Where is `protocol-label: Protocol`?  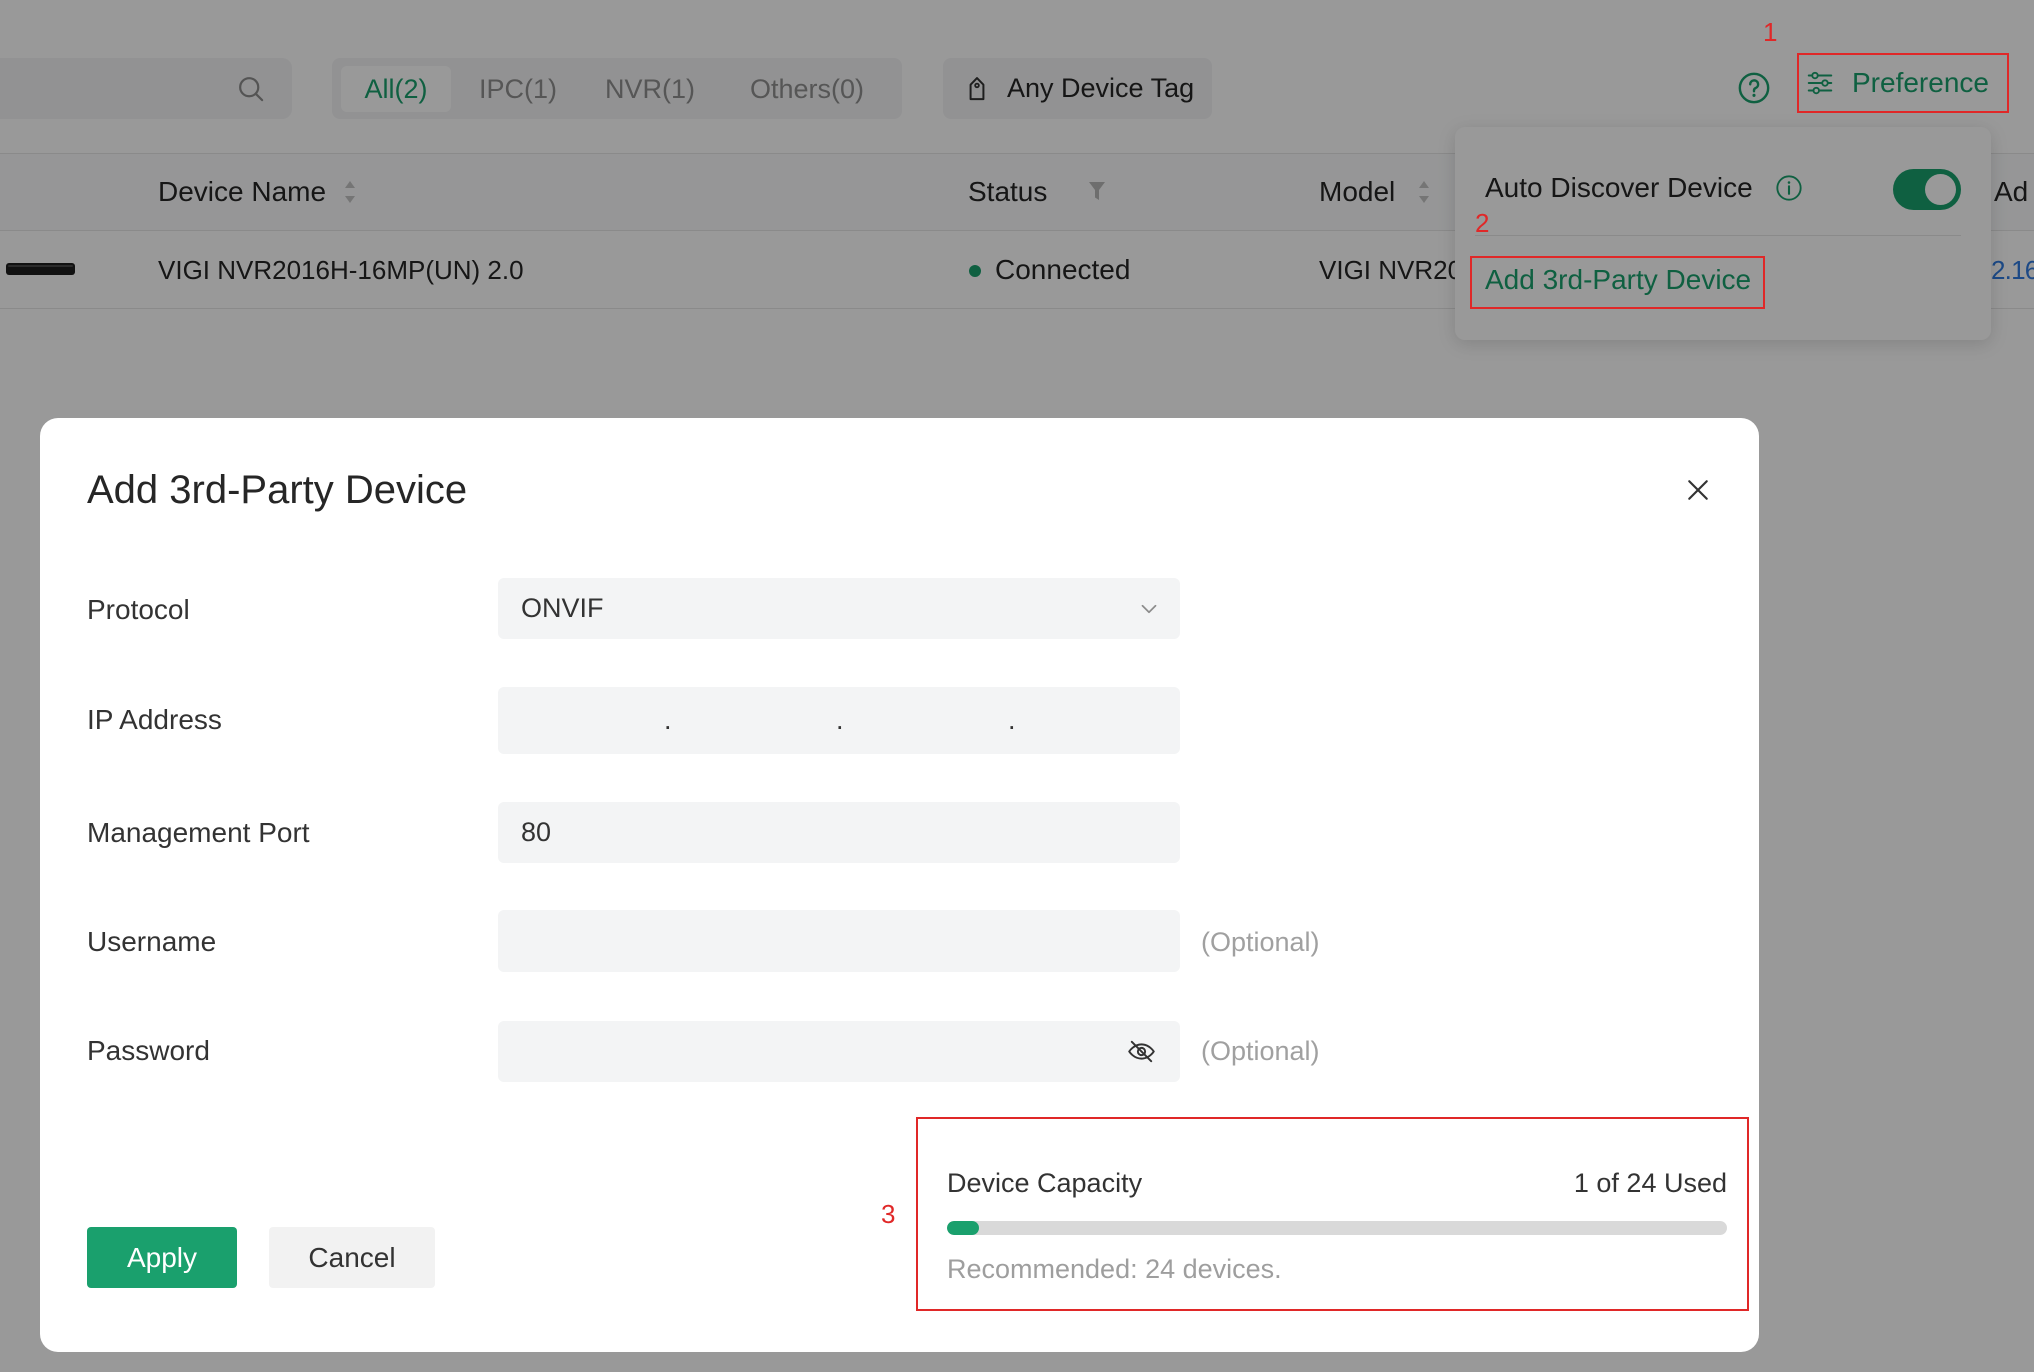 protocol-label: Protocol is located at coordinates (138, 609).